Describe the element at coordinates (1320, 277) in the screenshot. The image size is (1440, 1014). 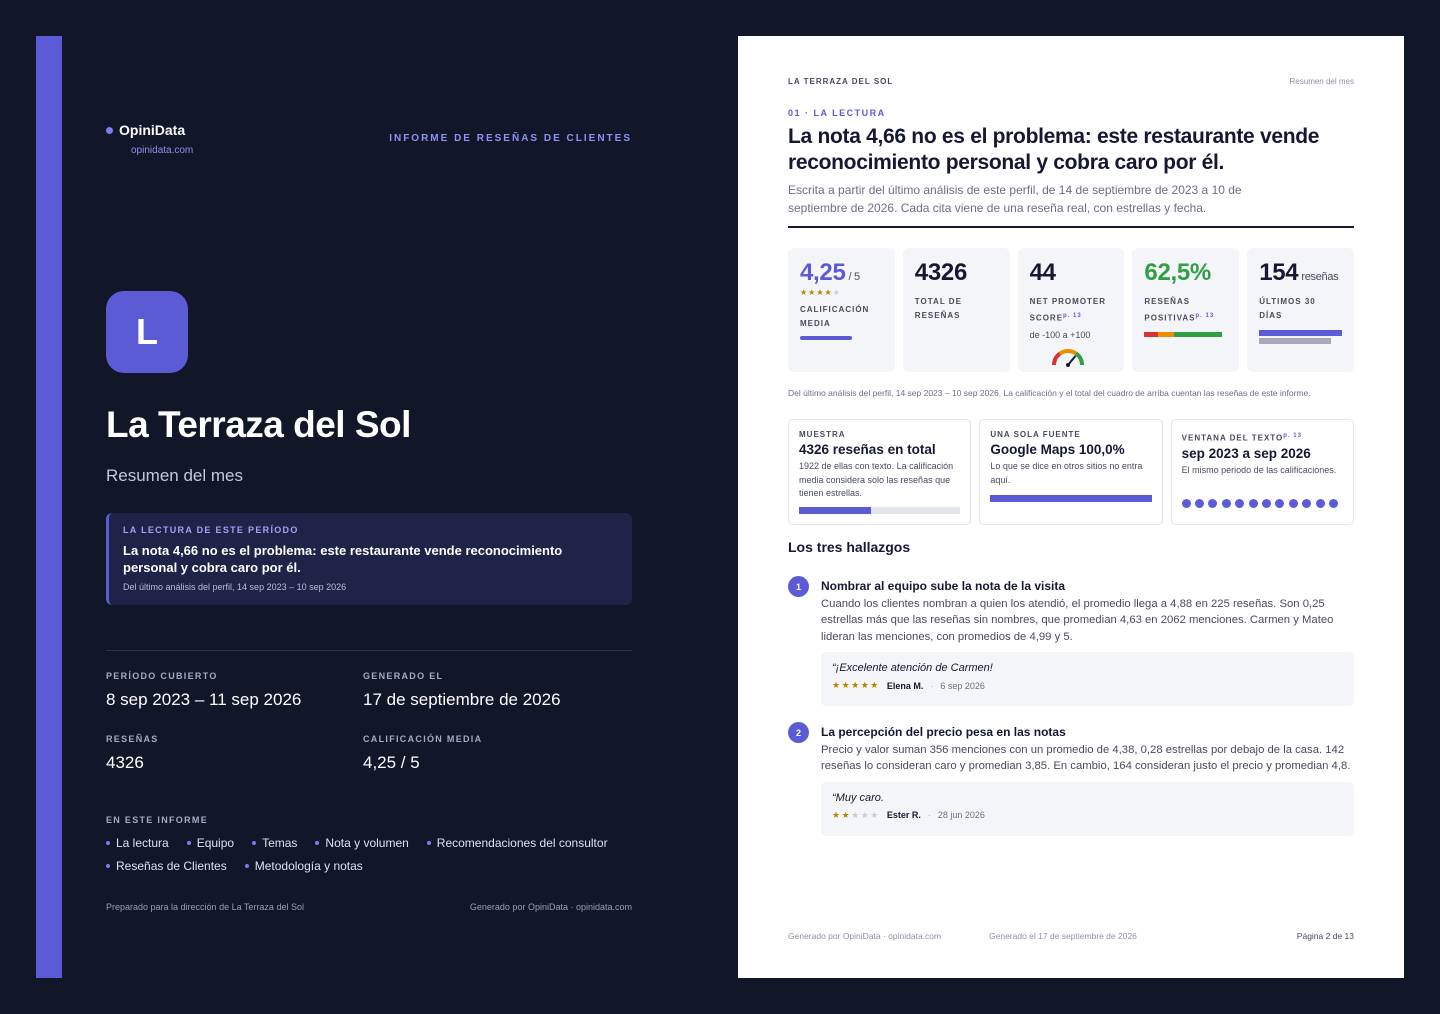
I see `kpi-unit: reseñas` at that location.